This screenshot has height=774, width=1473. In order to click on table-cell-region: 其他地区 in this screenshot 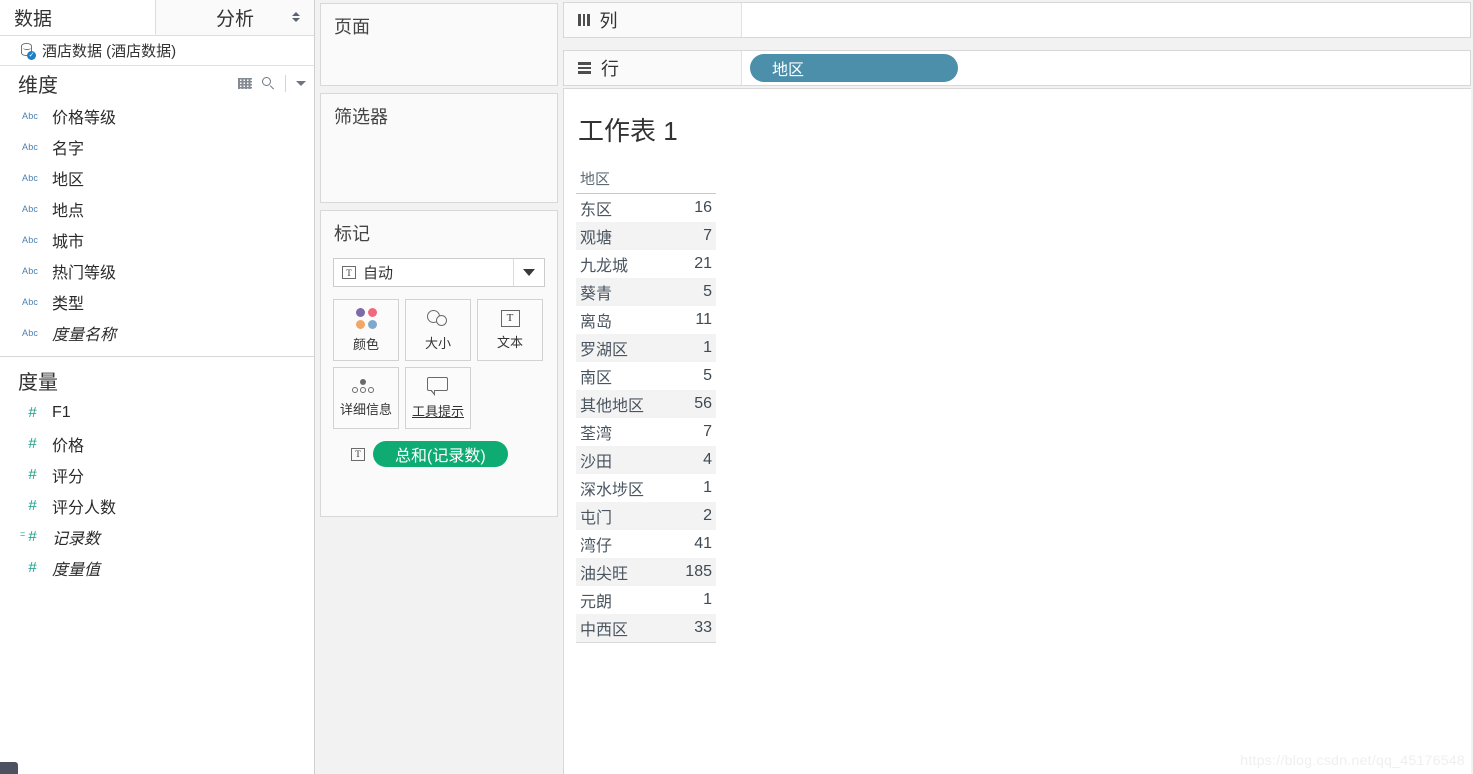, I will do `click(623, 404)`.